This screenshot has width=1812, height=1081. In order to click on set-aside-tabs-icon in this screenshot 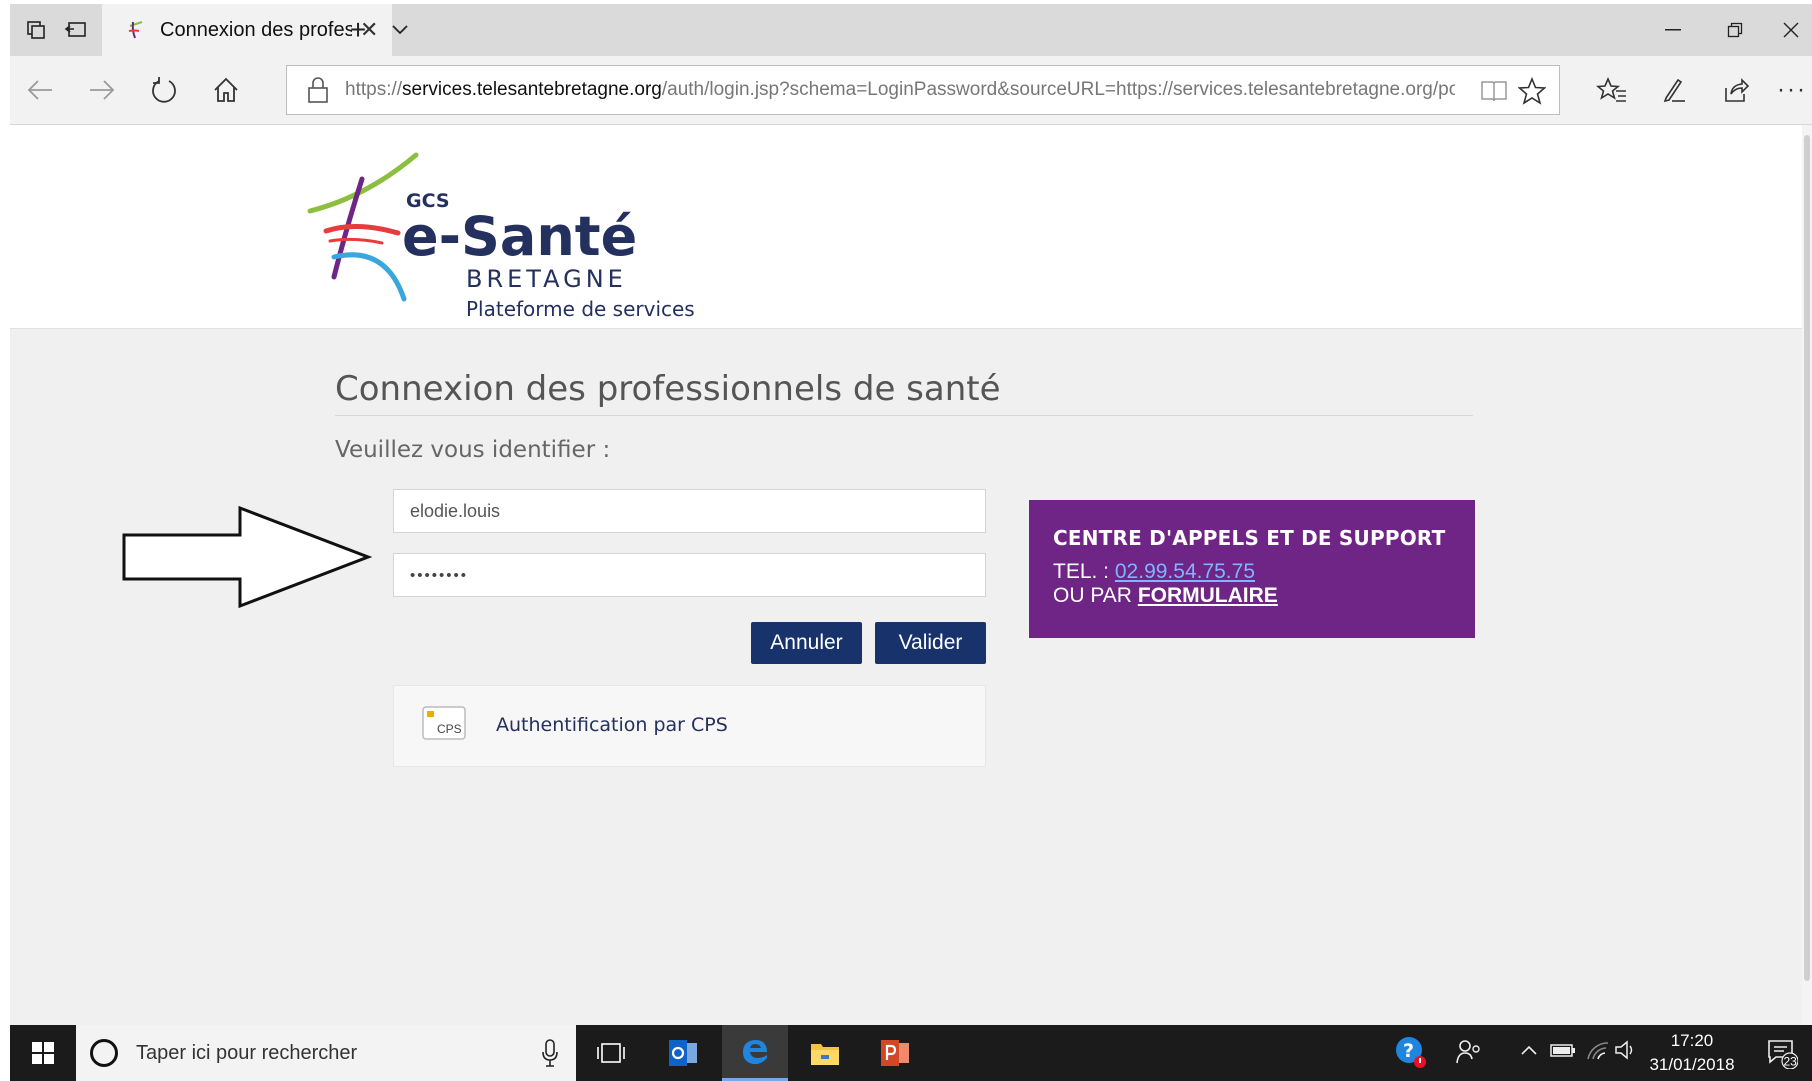, I will do `click(76, 30)`.